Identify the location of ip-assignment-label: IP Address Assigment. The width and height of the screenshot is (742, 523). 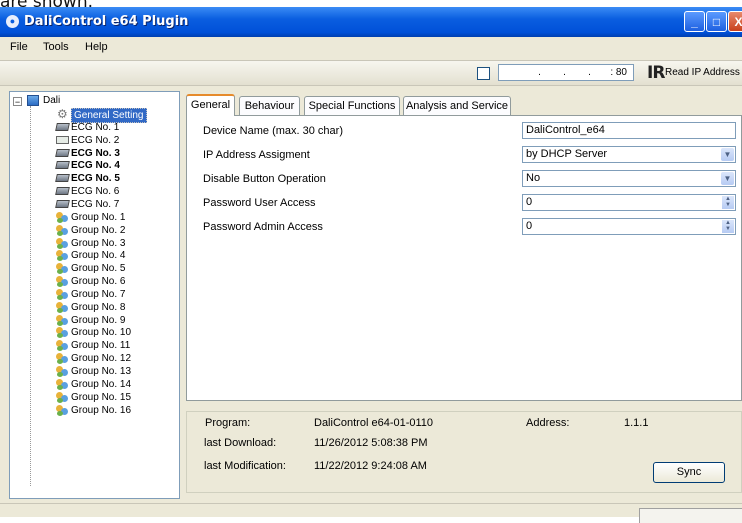
(256, 155).